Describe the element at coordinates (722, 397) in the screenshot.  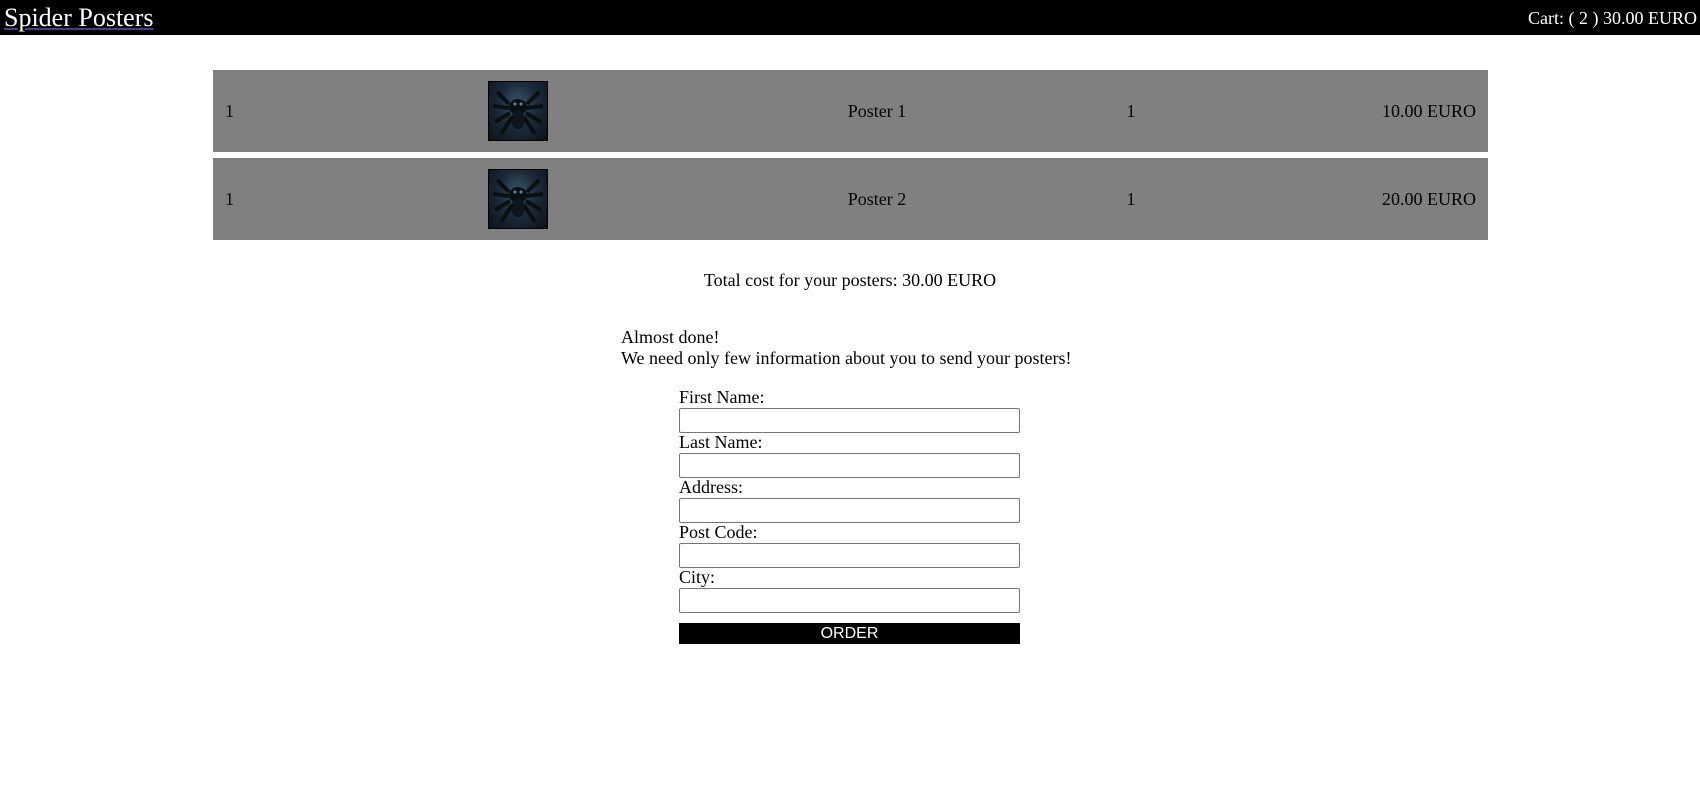
I see `first-name-label: First Name:` at that location.